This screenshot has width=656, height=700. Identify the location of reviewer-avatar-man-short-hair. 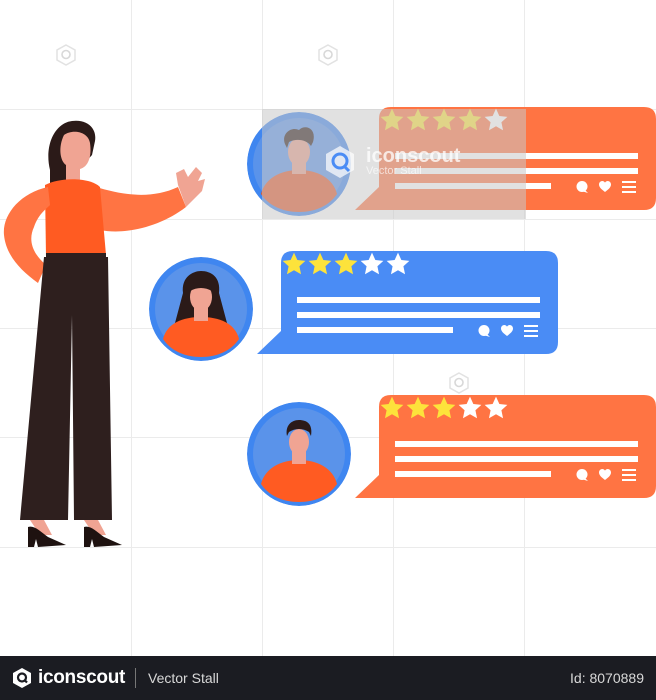
(299, 454).